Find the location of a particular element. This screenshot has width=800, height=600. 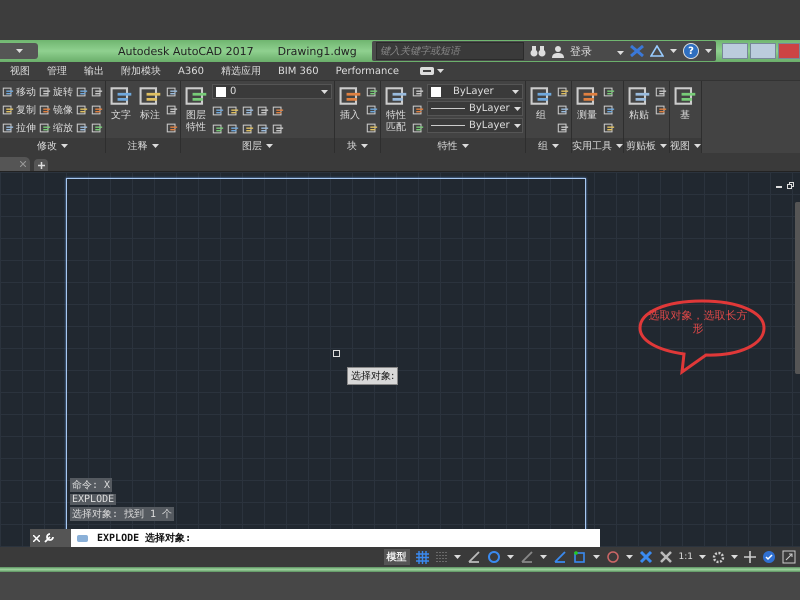

ribbon-tab: 管理 is located at coordinates (57, 71).